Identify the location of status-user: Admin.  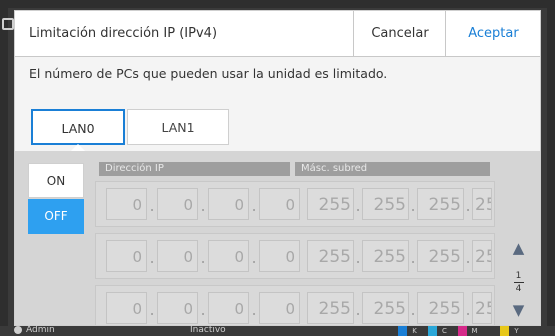
(40, 330).